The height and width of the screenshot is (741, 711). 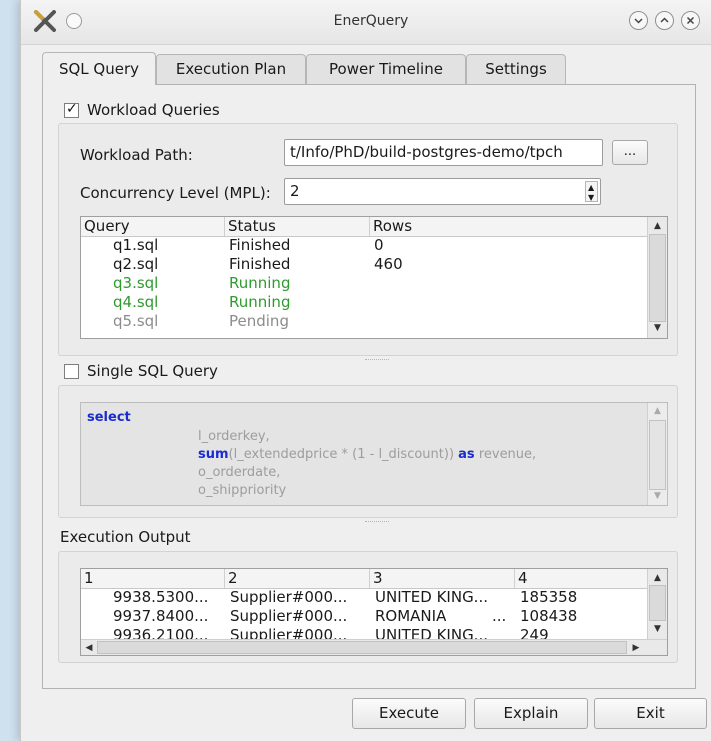 I want to click on cell-query: q4.sql, so click(x=136, y=302).